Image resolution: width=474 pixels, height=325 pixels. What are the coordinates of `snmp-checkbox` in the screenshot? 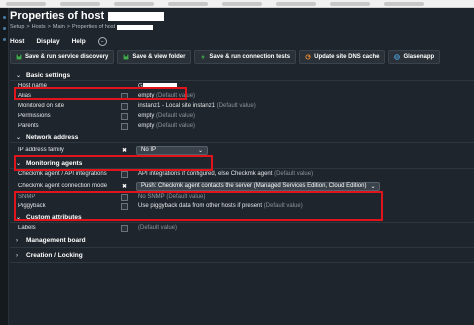 It's located at (124, 197).